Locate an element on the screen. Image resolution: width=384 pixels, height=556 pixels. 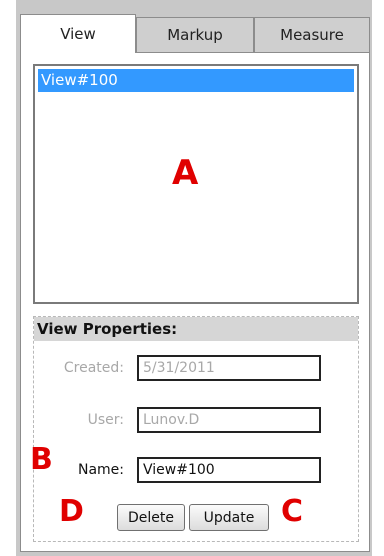
callout-c: C is located at coordinates (292, 511).